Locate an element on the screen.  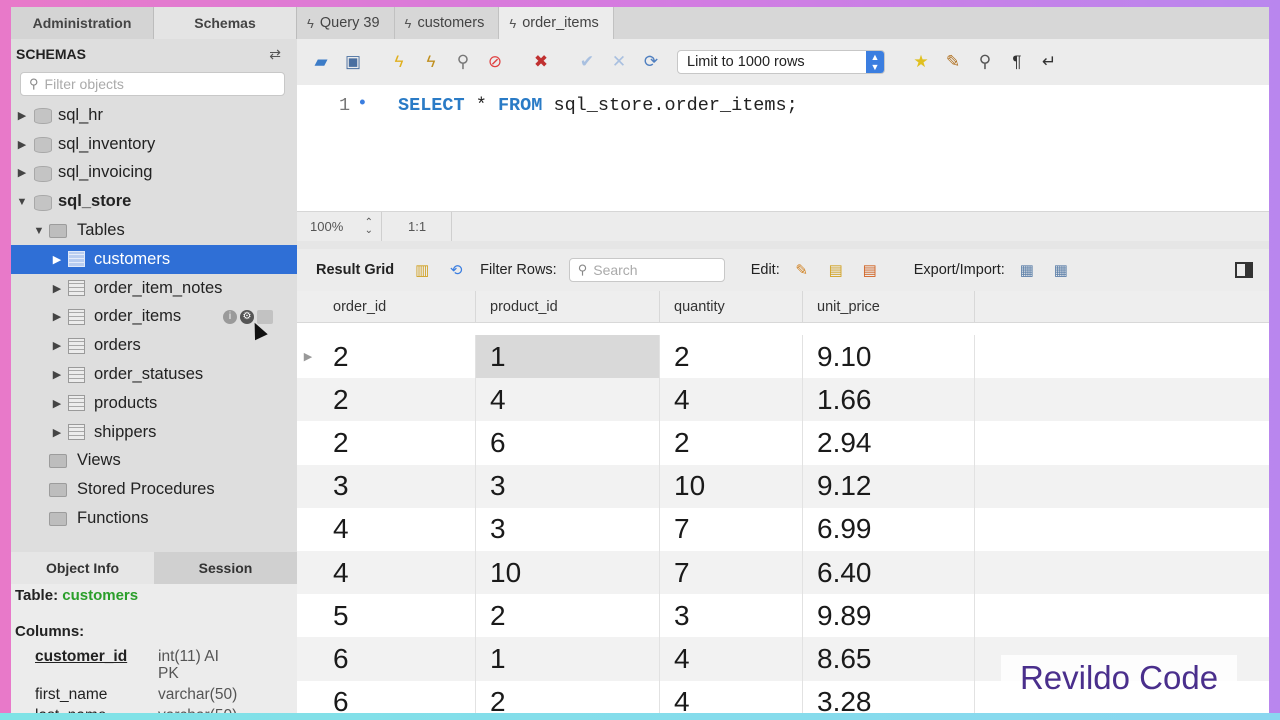
table-row: 3 3 10 9.12 is located at coordinates (783, 486).